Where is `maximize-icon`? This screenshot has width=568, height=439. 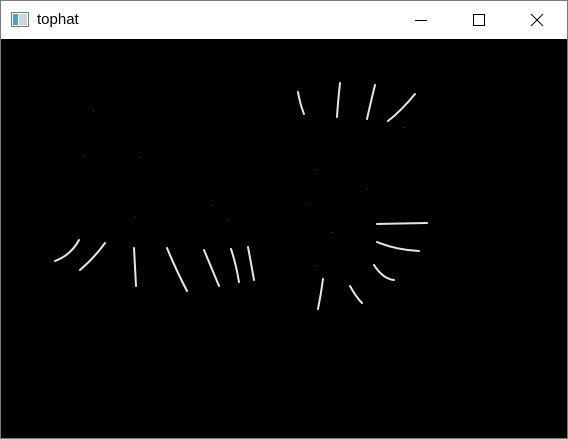
maximize-icon is located at coordinates (479, 20).